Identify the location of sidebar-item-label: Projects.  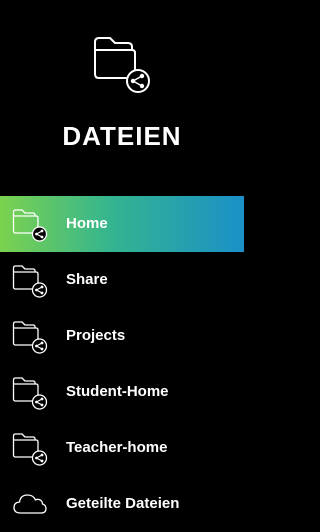
(96, 335).